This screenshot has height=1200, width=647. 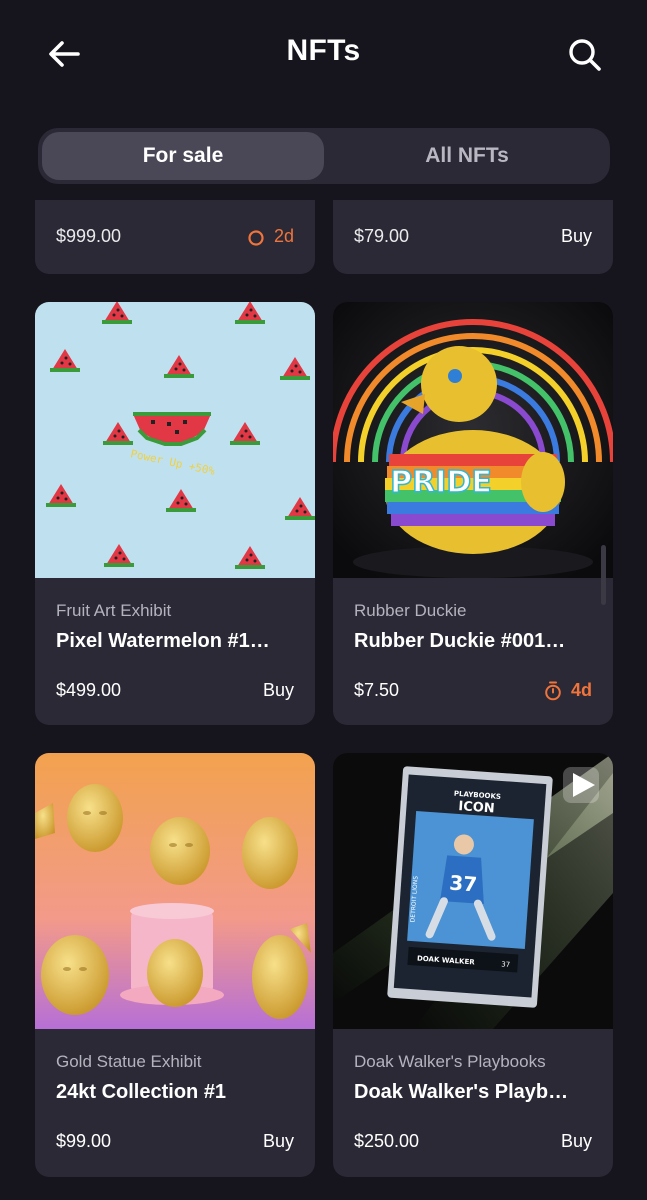 What do you see at coordinates (476, 807) in the screenshot?
I see `card-label: ICON` at bounding box center [476, 807].